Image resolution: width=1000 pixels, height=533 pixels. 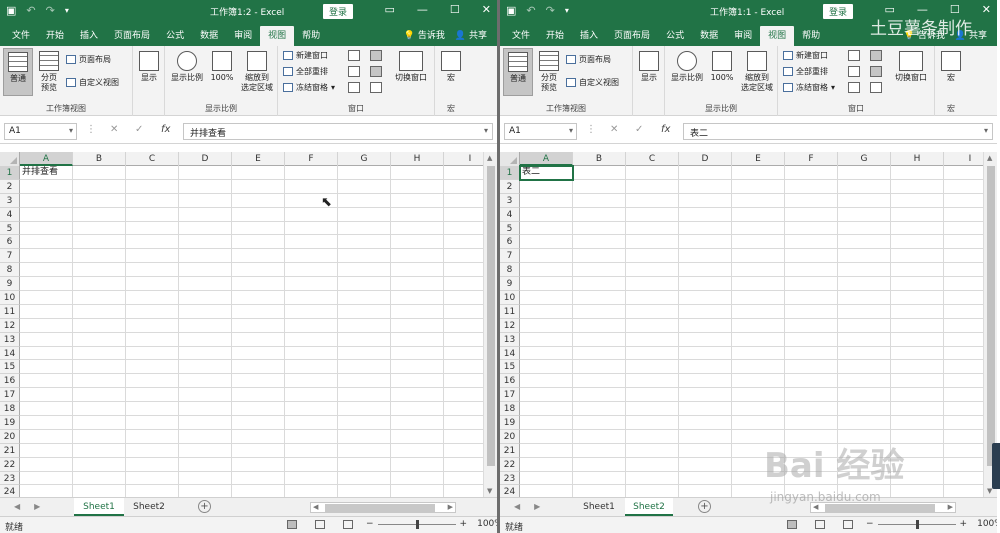 What do you see at coordinates (811, 159) in the screenshot?
I see `column-header: F` at bounding box center [811, 159].